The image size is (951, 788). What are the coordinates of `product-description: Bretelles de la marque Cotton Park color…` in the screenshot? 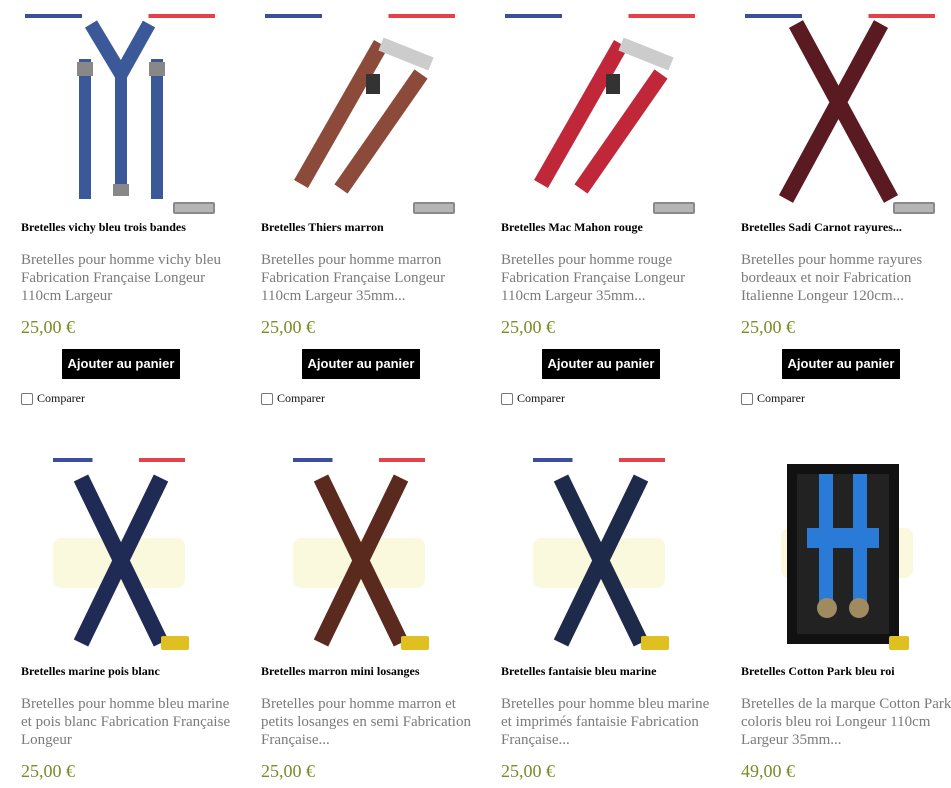 It's located at (846, 722).